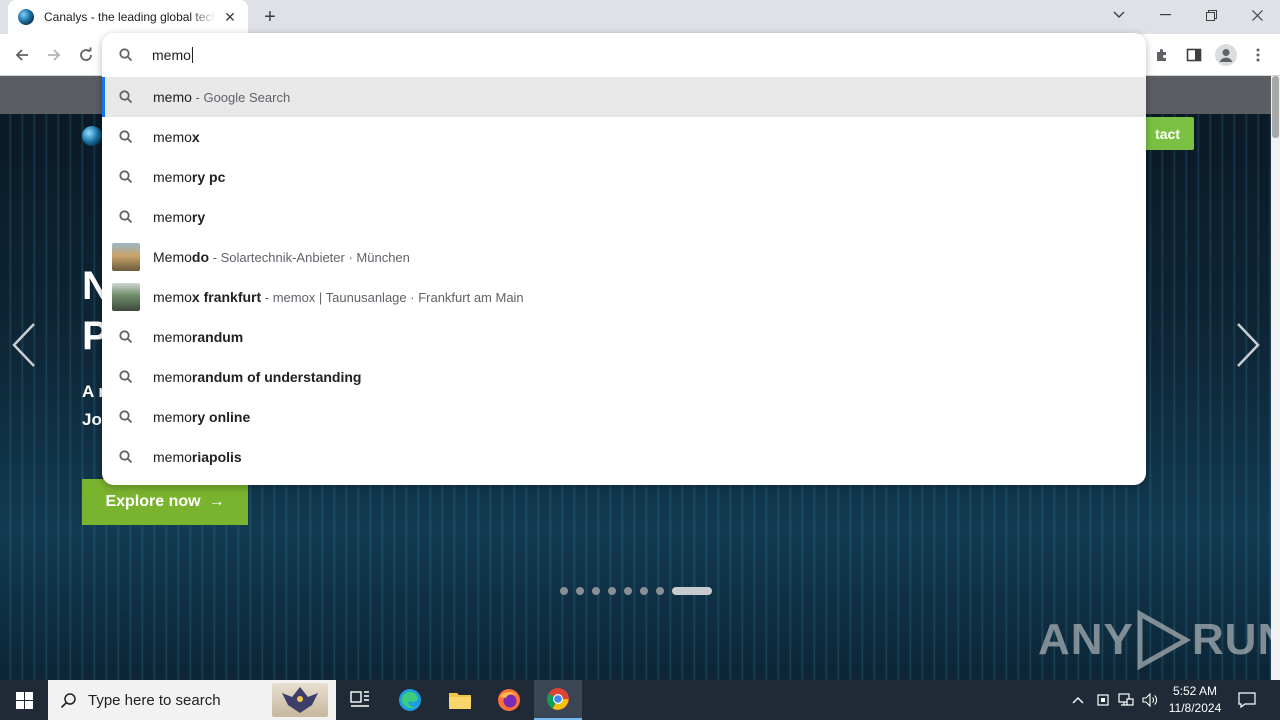  I want to click on address-input: memo, so click(172, 55).